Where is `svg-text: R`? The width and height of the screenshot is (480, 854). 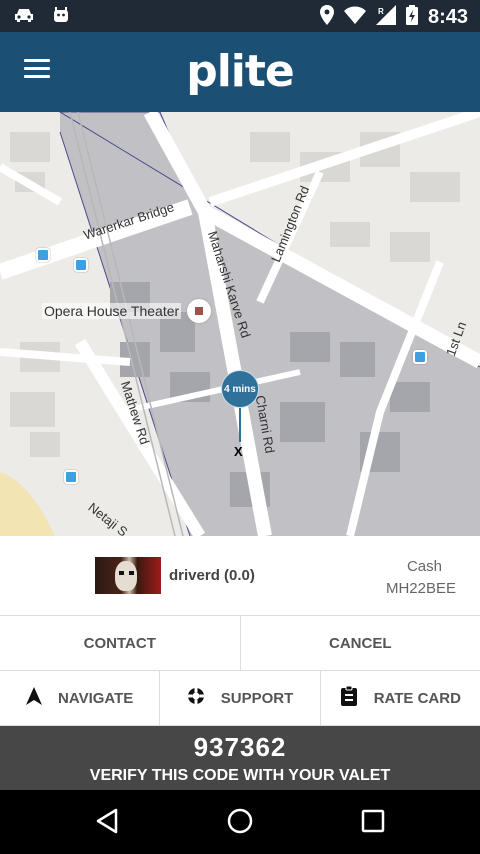 svg-text: R is located at coordinates (381, 11).